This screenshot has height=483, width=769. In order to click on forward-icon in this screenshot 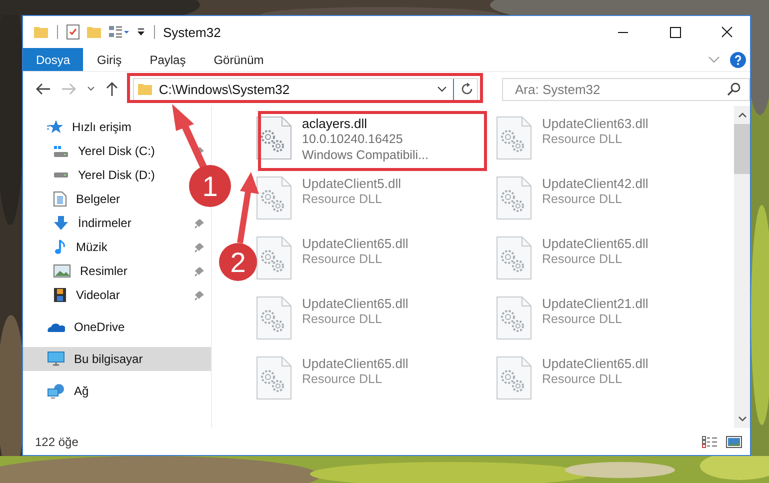, I will do `click(68, 89)`.